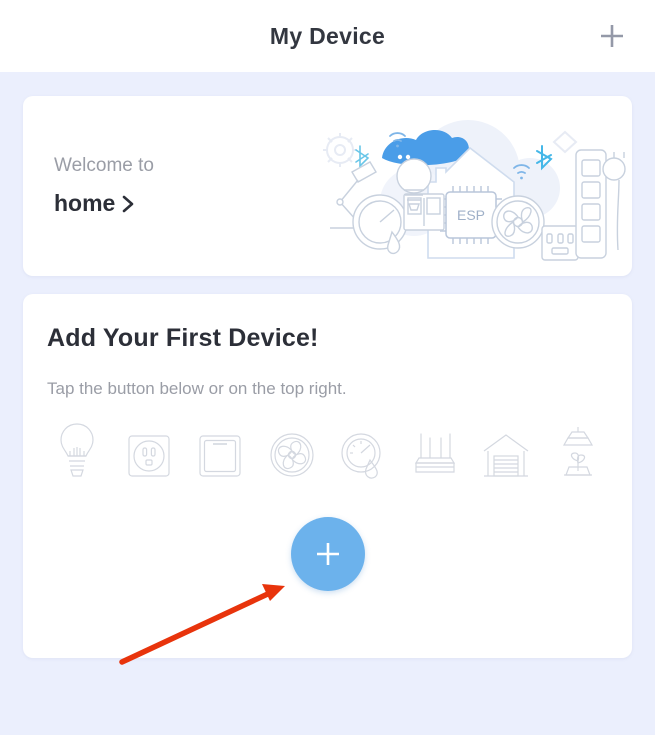  I want to click on welcome-text-group: Welcome to home, so click(88, 186).